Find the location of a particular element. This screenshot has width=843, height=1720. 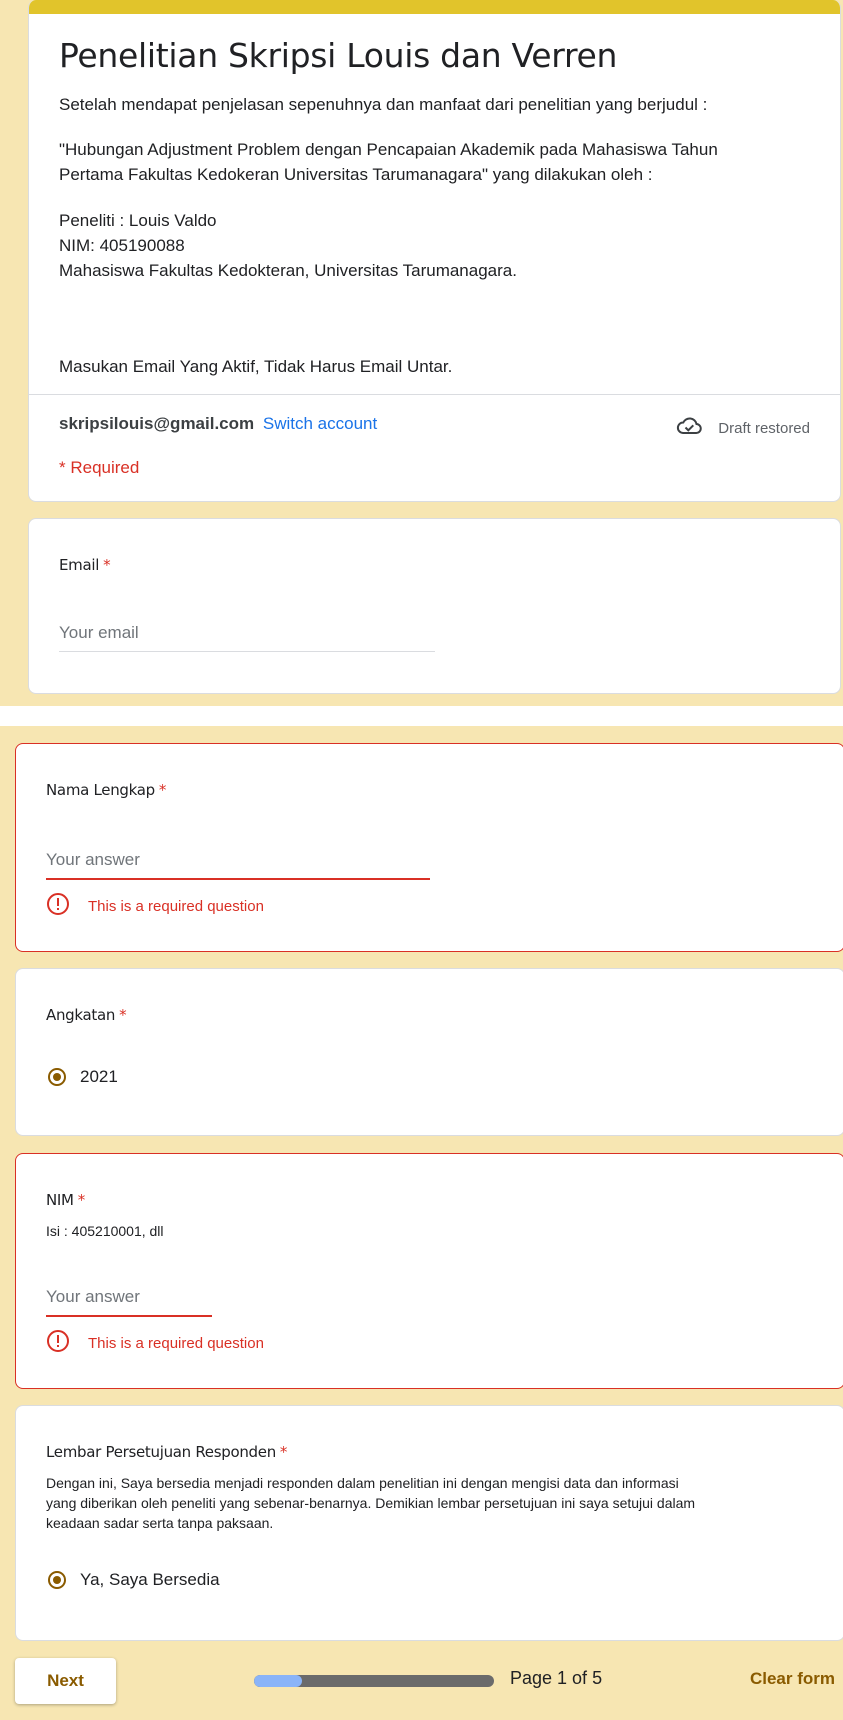

question-label: Angkatan is located at coordinates (81, 1015).